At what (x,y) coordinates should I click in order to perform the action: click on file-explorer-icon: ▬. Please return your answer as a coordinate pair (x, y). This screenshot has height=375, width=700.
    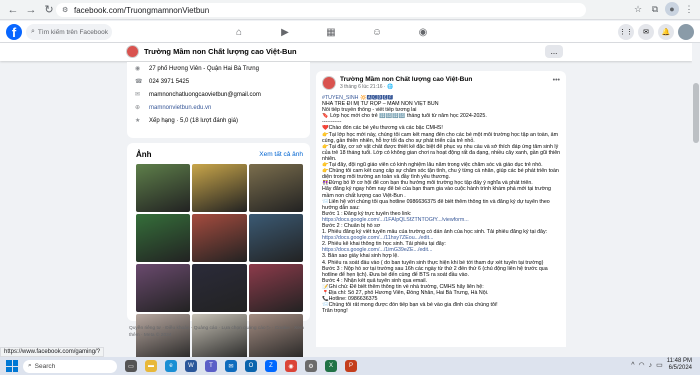
    Looking at the image, I should click on (151, 366).